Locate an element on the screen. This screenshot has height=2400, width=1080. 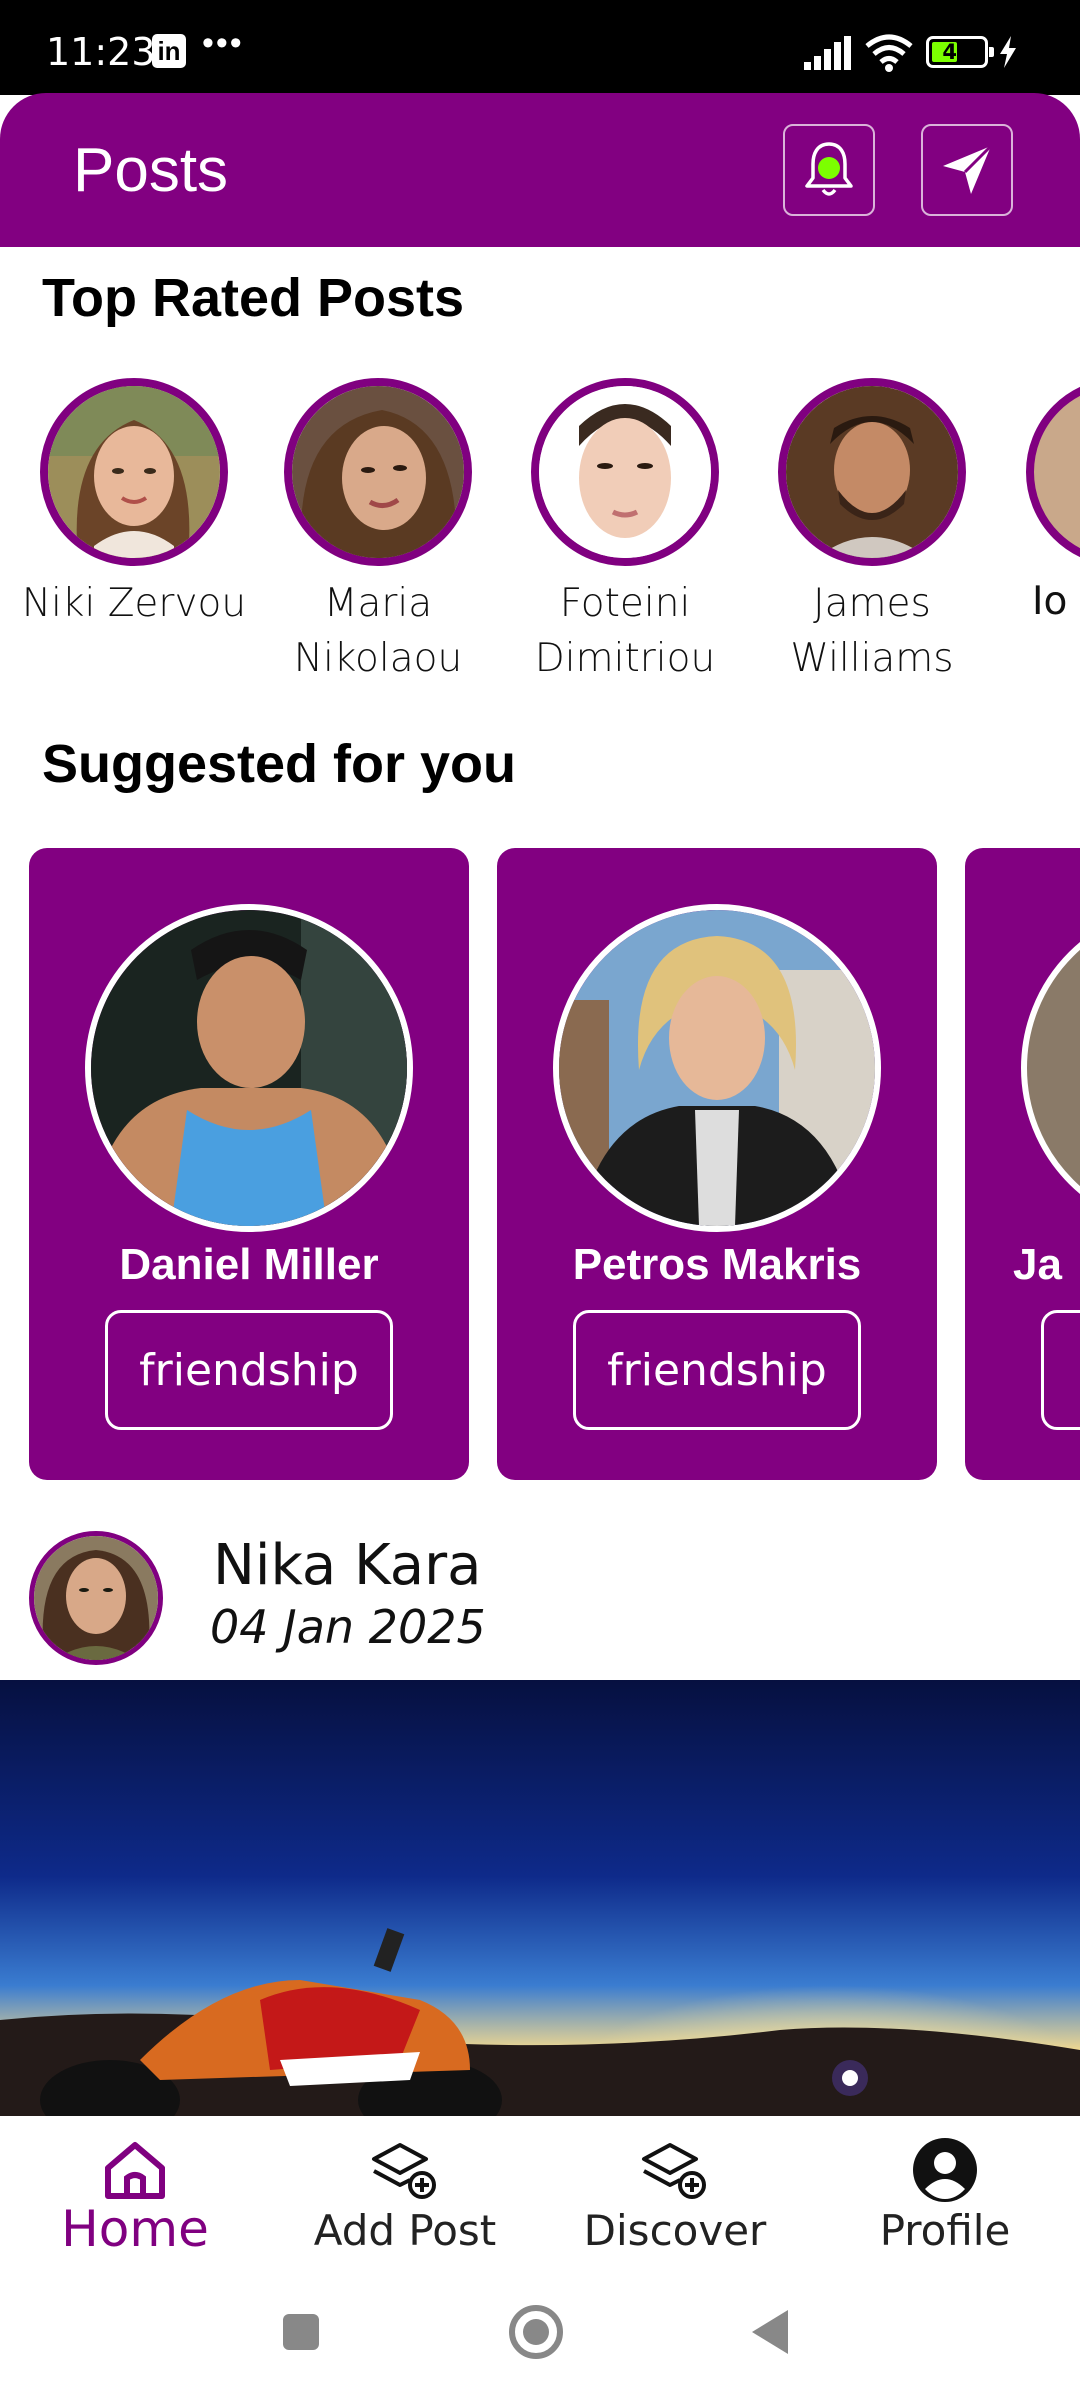
messages-button is located at coordinates (967, 170).